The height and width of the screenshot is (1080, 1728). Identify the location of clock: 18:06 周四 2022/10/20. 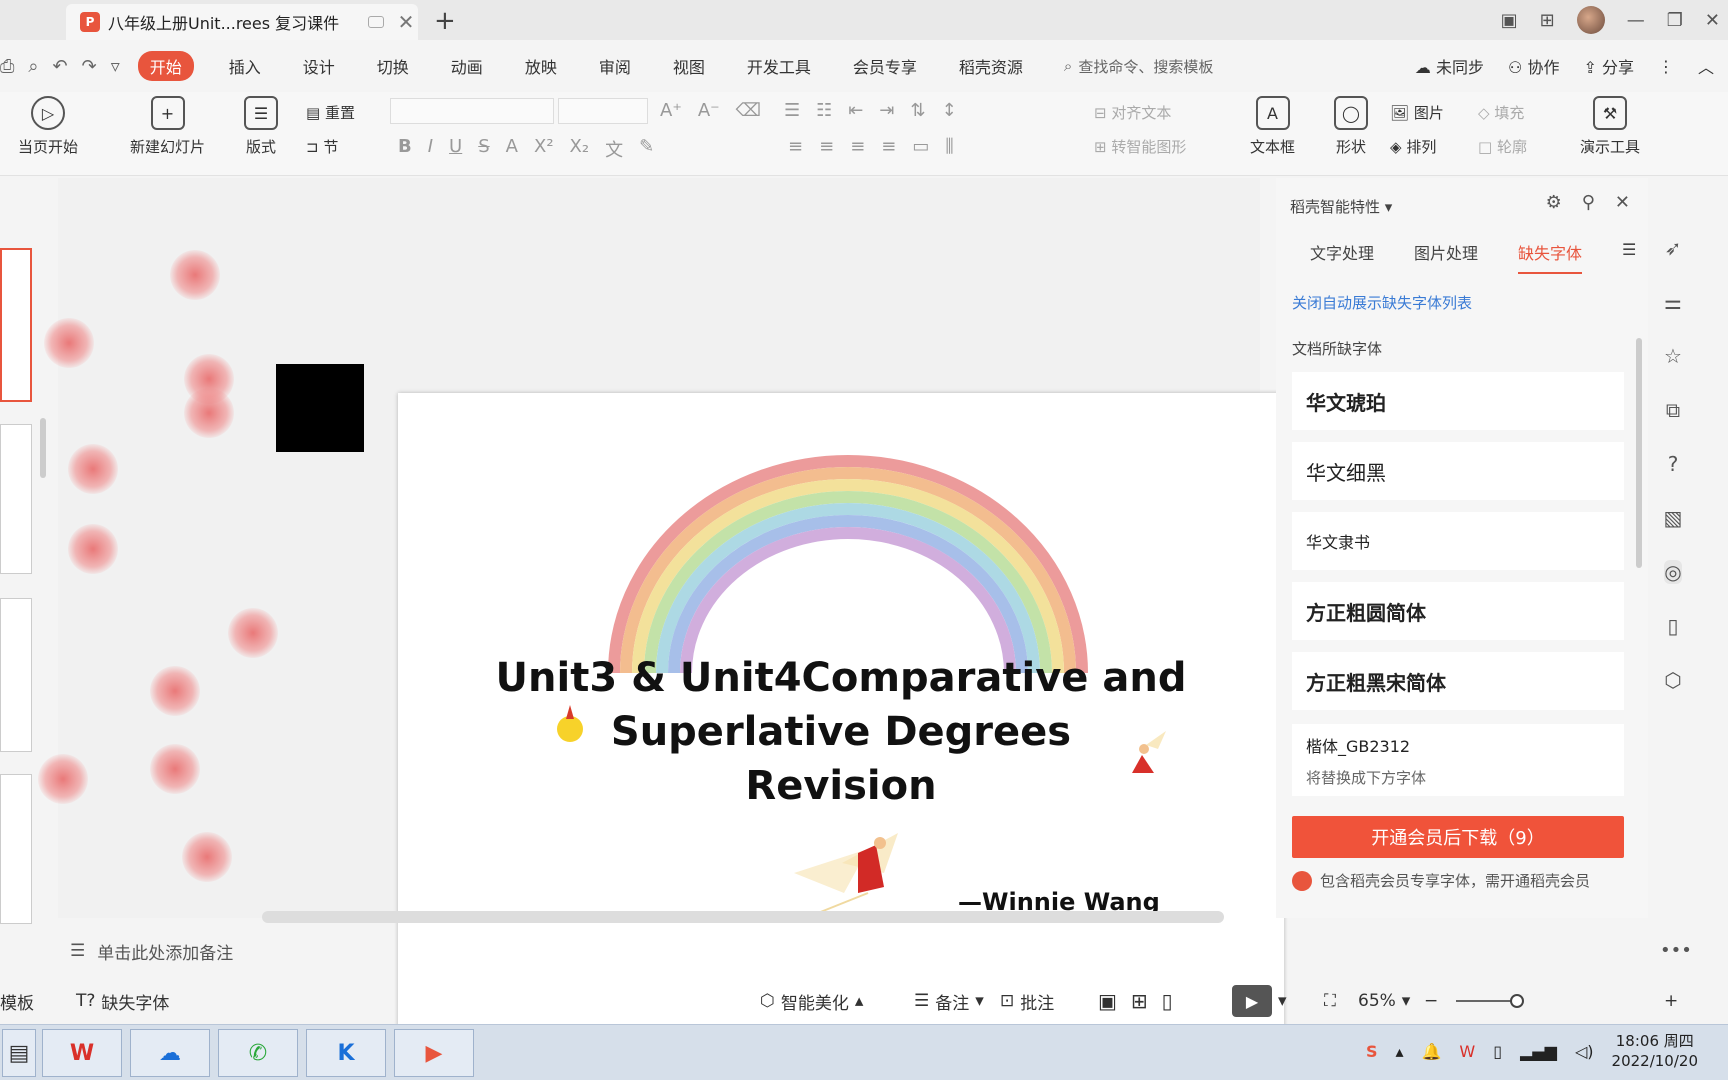
(1655, 1051).